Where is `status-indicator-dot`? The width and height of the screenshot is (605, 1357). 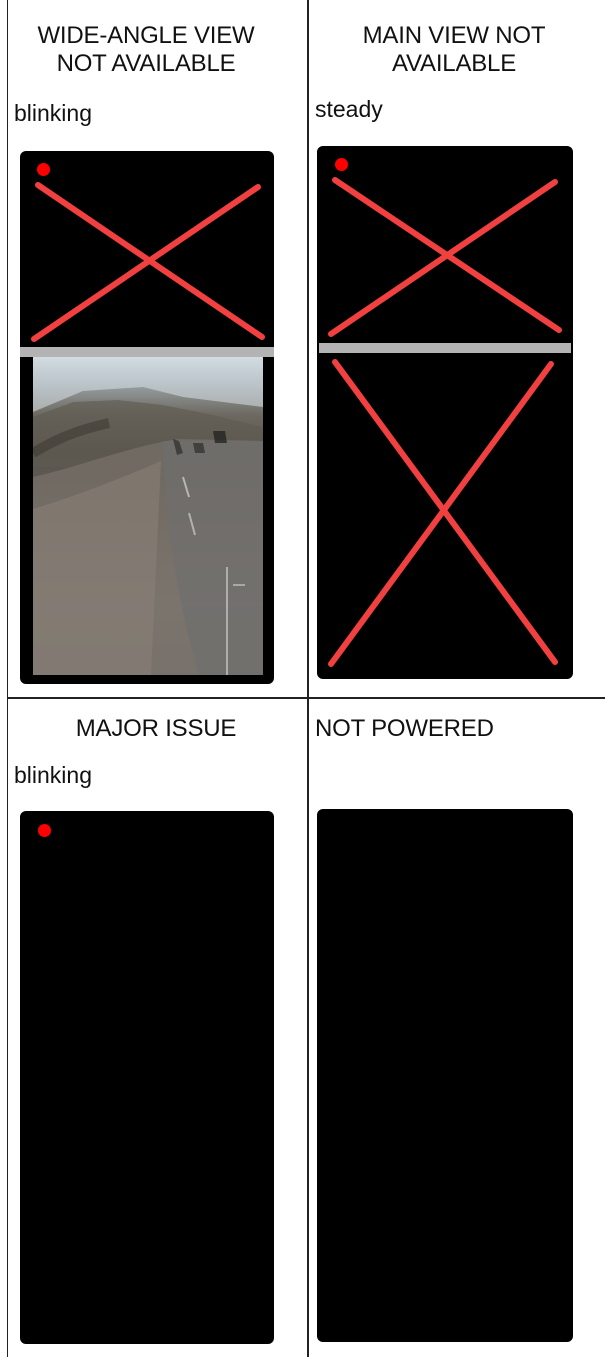 status-indicator-dot is located at coordinates (44, 830).